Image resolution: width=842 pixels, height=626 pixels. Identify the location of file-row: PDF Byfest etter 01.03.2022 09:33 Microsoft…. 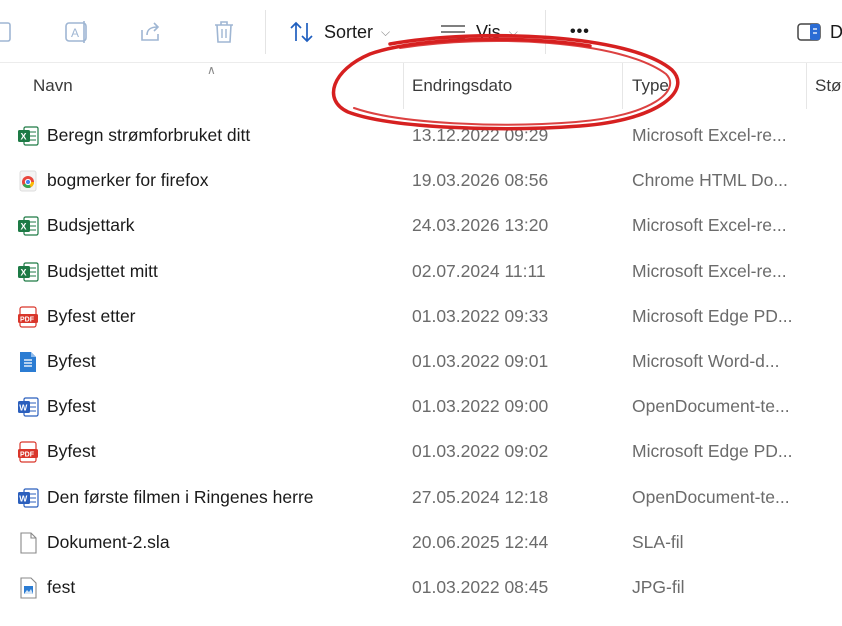
(421, 316).